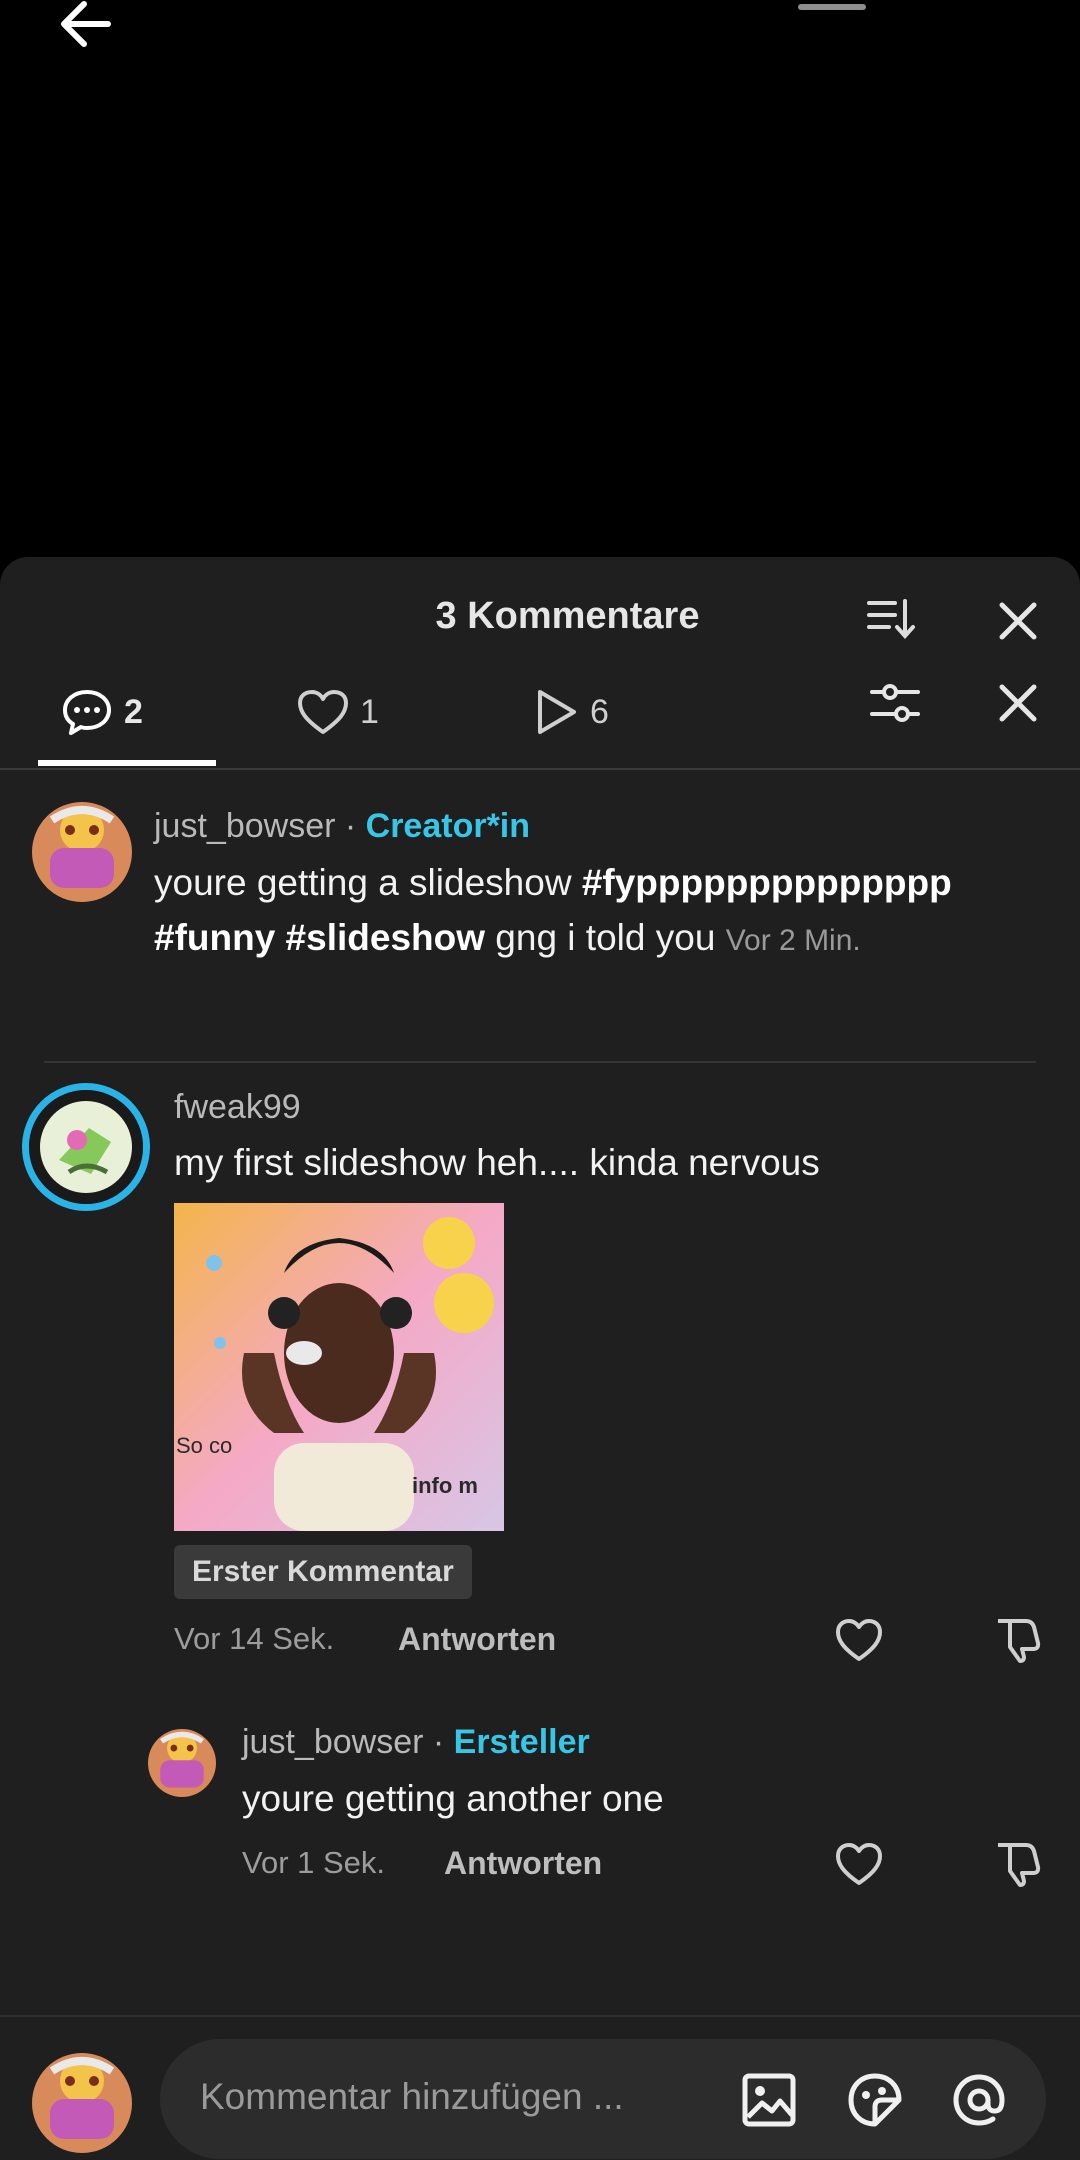 The image size is (1080, 2160). I want to click on reply-username: just_bowser · Ersteller, so click(416, 1742).